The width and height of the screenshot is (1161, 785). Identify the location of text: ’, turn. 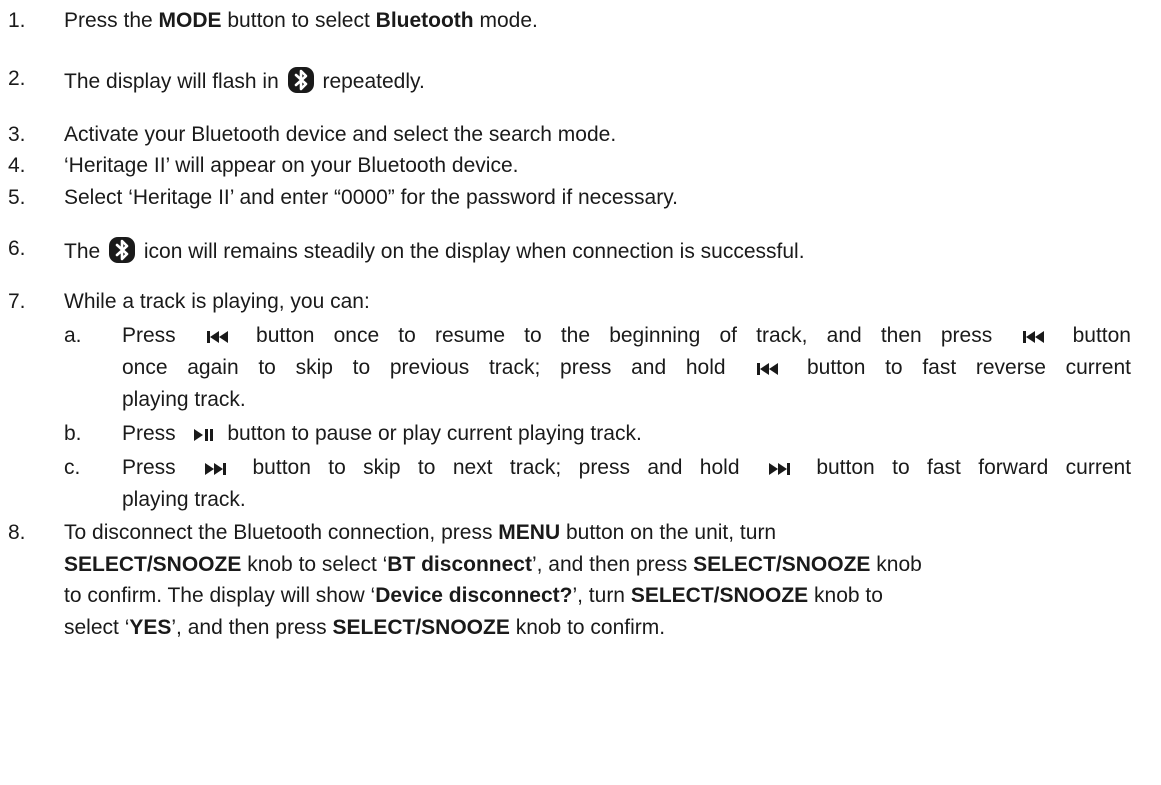
(601, 595).